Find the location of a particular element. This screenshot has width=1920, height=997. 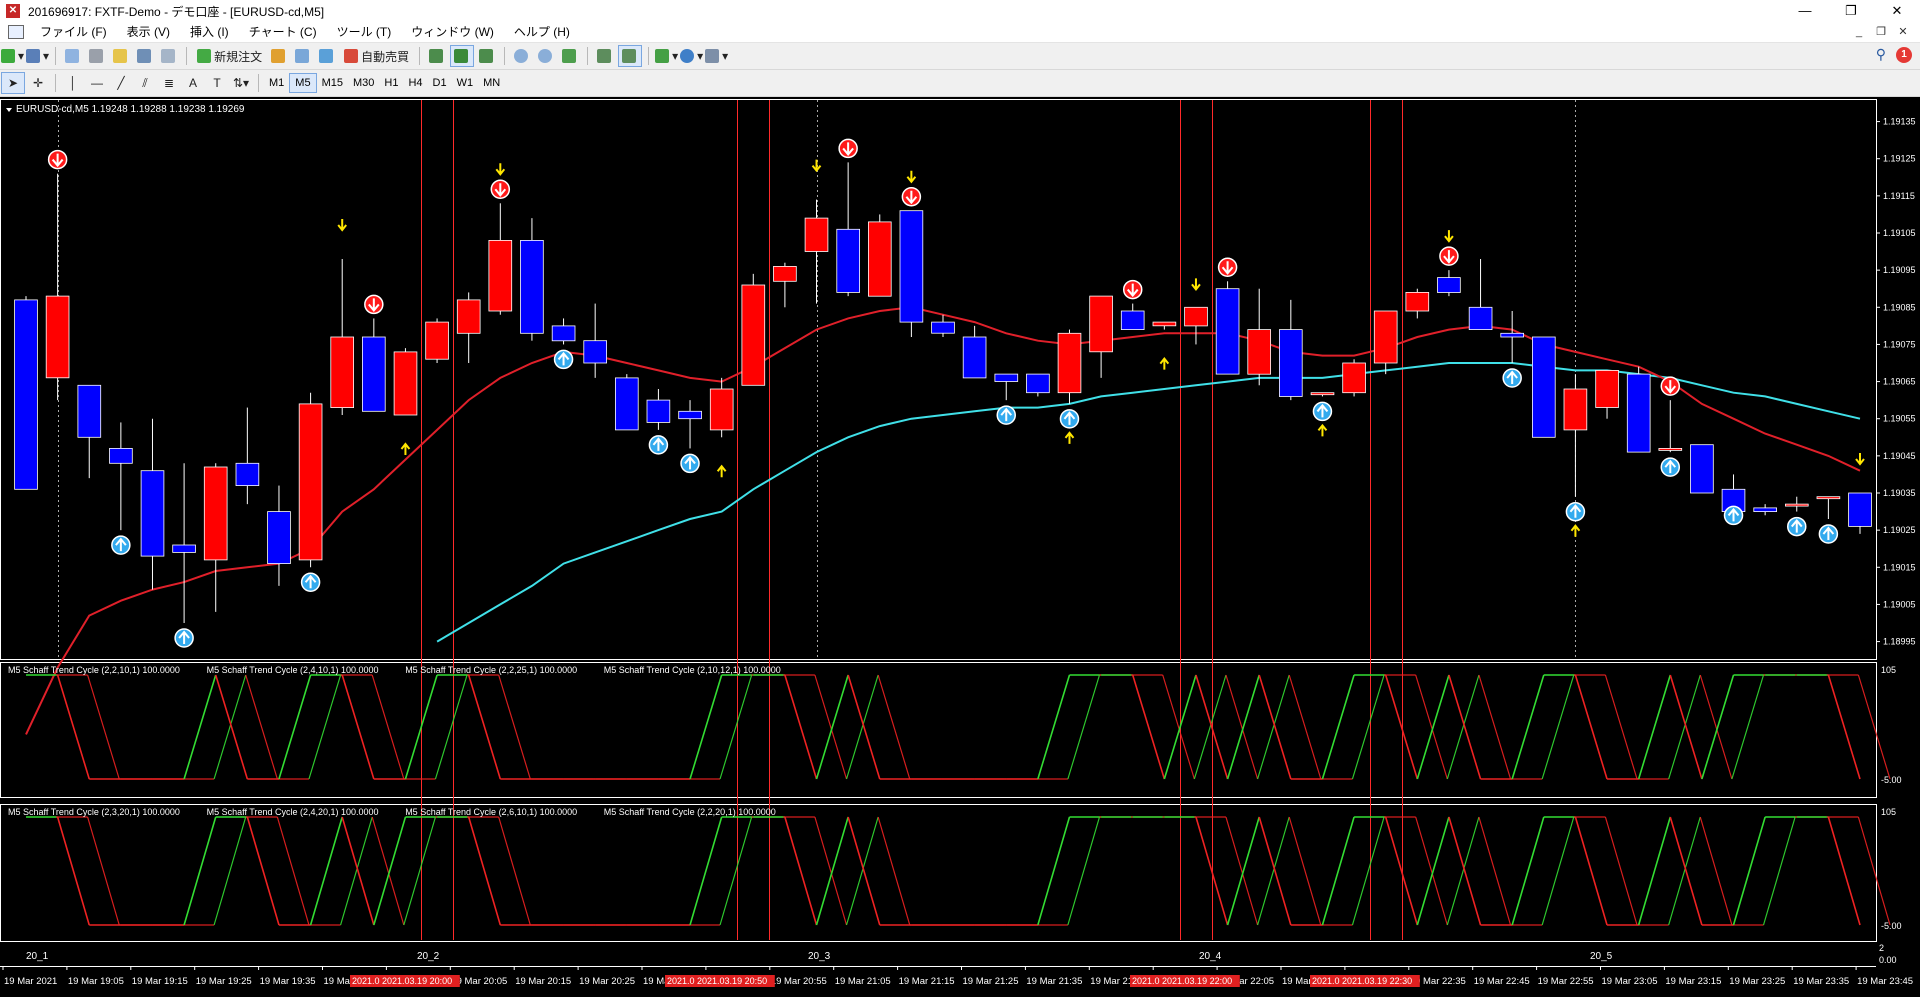

market-watch-icon is located at coordinates (71, 56).